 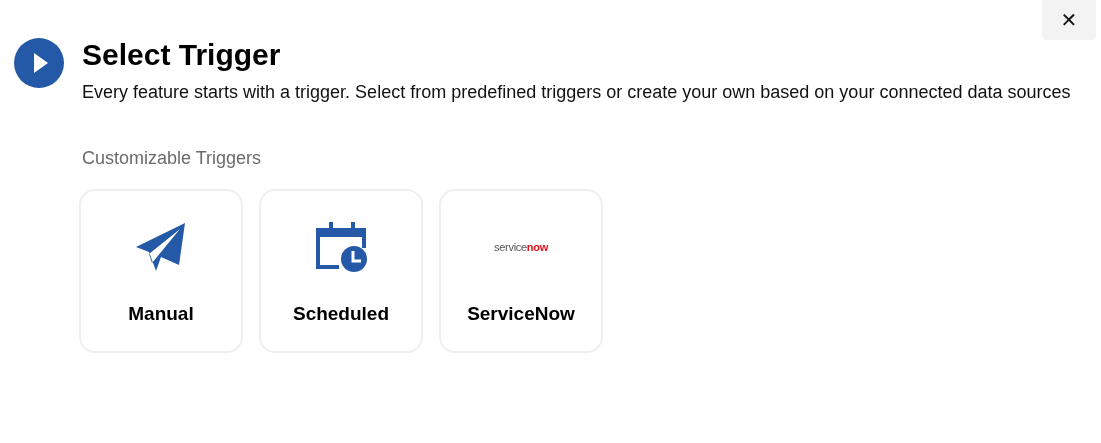 I want to click on close-button: ✕, so click(x=1069, y=20).